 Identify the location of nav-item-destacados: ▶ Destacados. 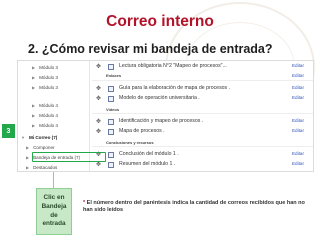
(41, 167).